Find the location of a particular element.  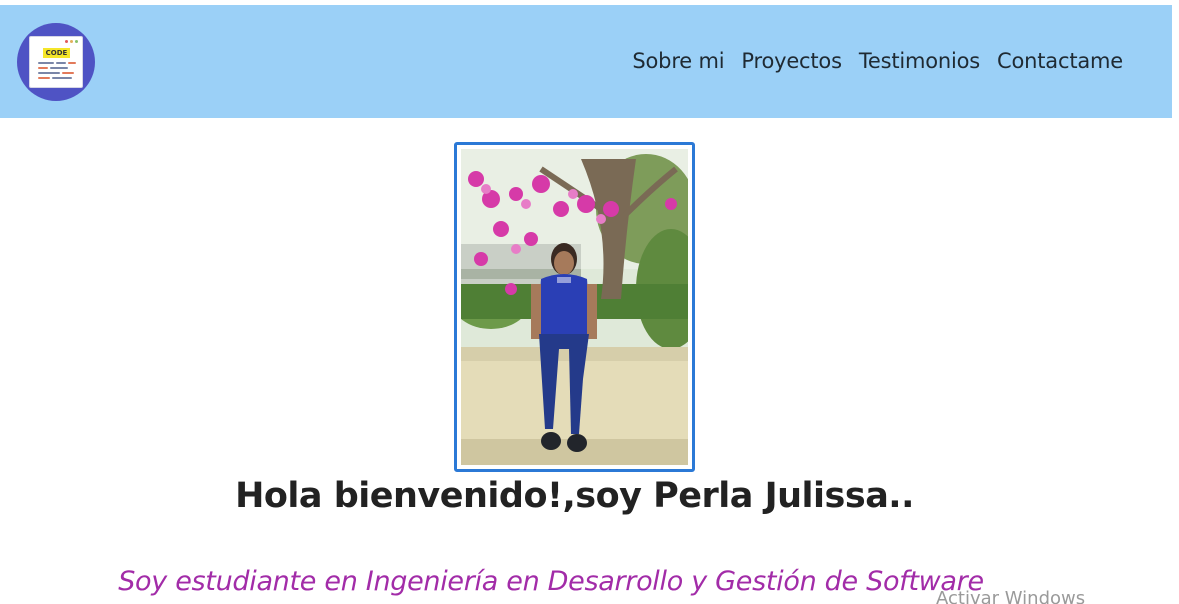

code-window-icon: CODE is located at coordinates (56, 62).